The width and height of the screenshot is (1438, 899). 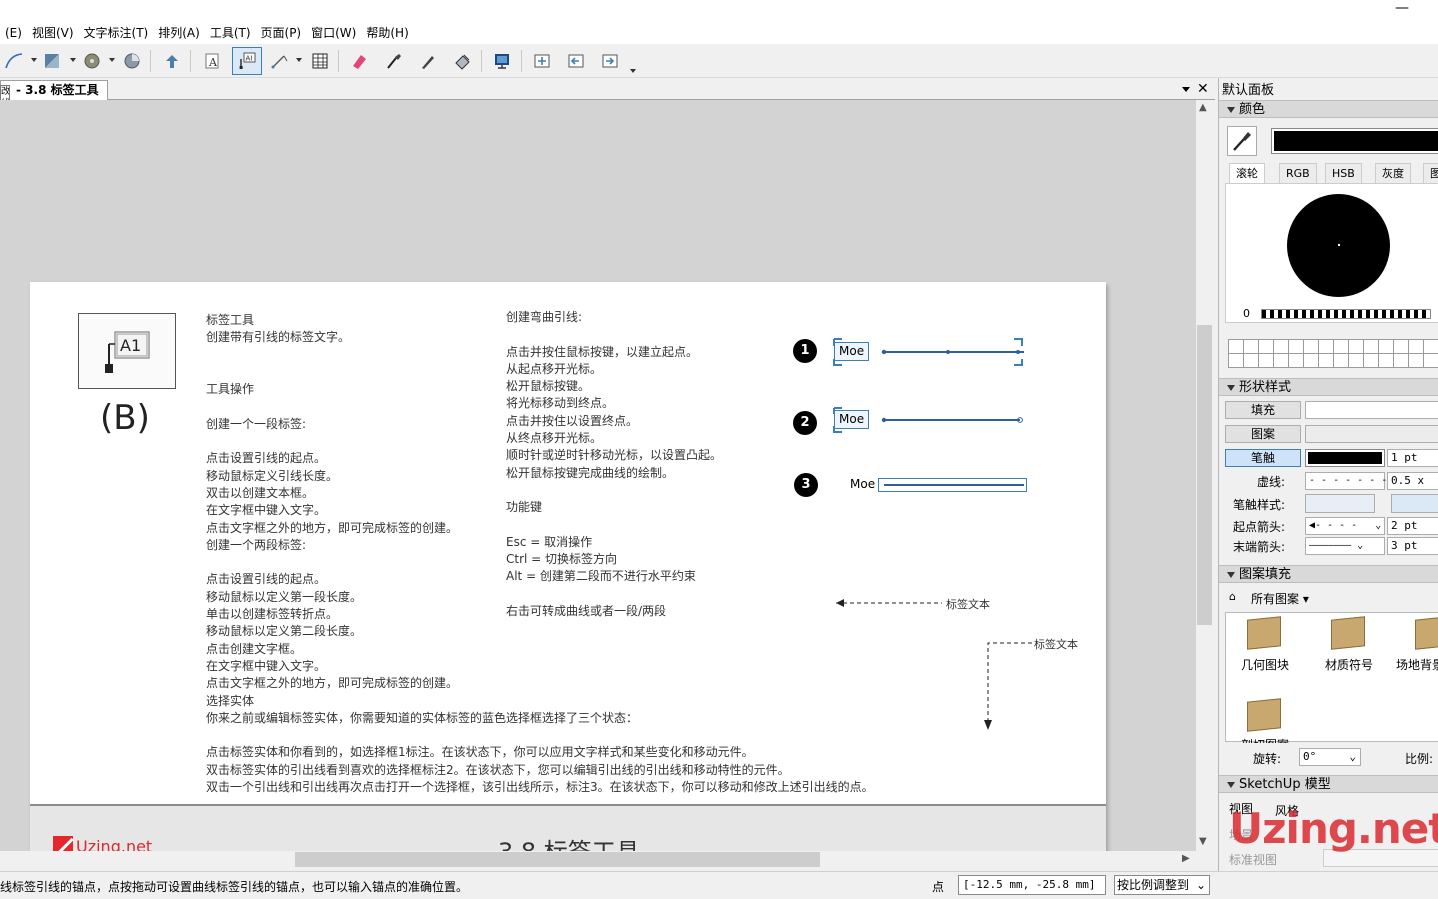 What do you see at coordinates (542, 61) in the screenshot?
I see `add-page-icon` at bounding box center [542, 61].